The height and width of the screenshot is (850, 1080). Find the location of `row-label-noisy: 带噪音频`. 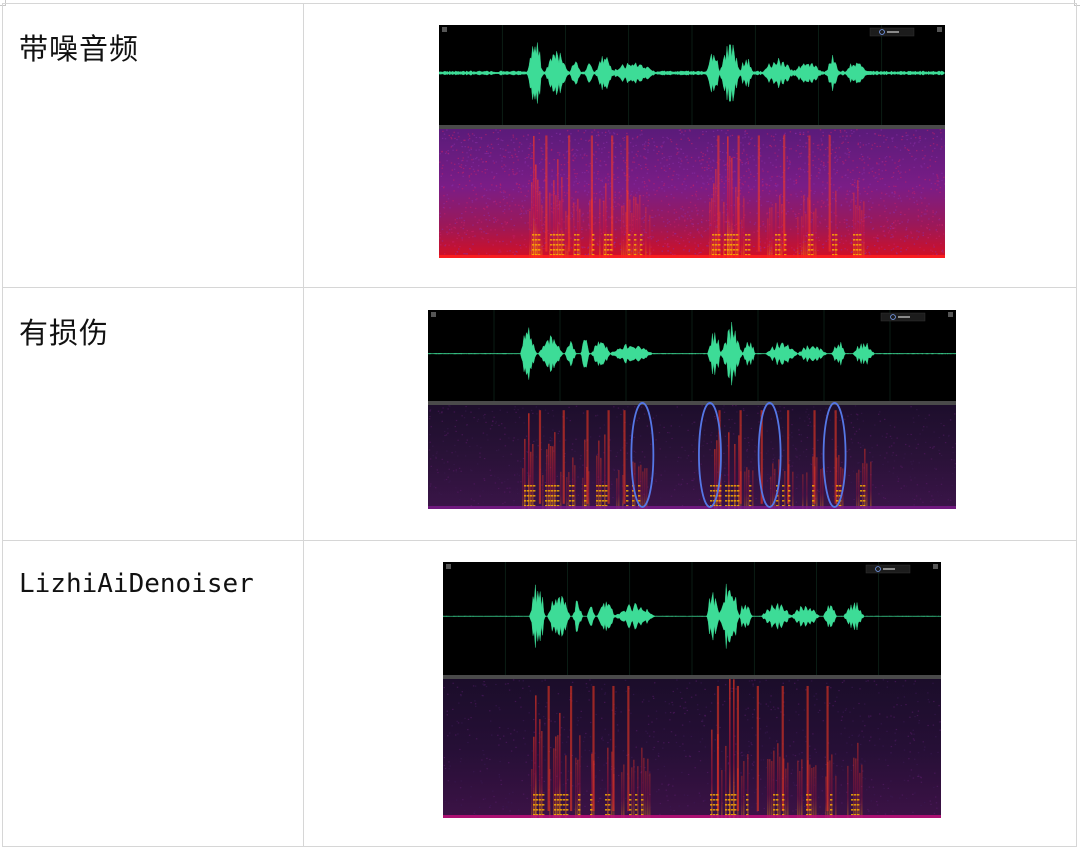

row-label-noisy: 带噪音频 is located at coordinates (79, 49).